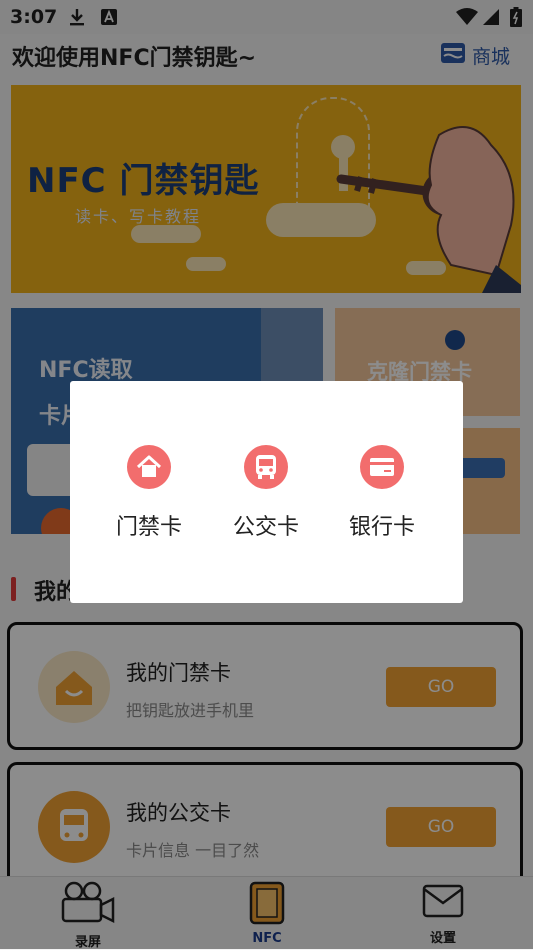 The width and height of the screenshot is (533, 950). What do you see at coordinates (265, 527) in the screenshot?
I see `option-label: 公交卡` at bounding box center [265, 527].